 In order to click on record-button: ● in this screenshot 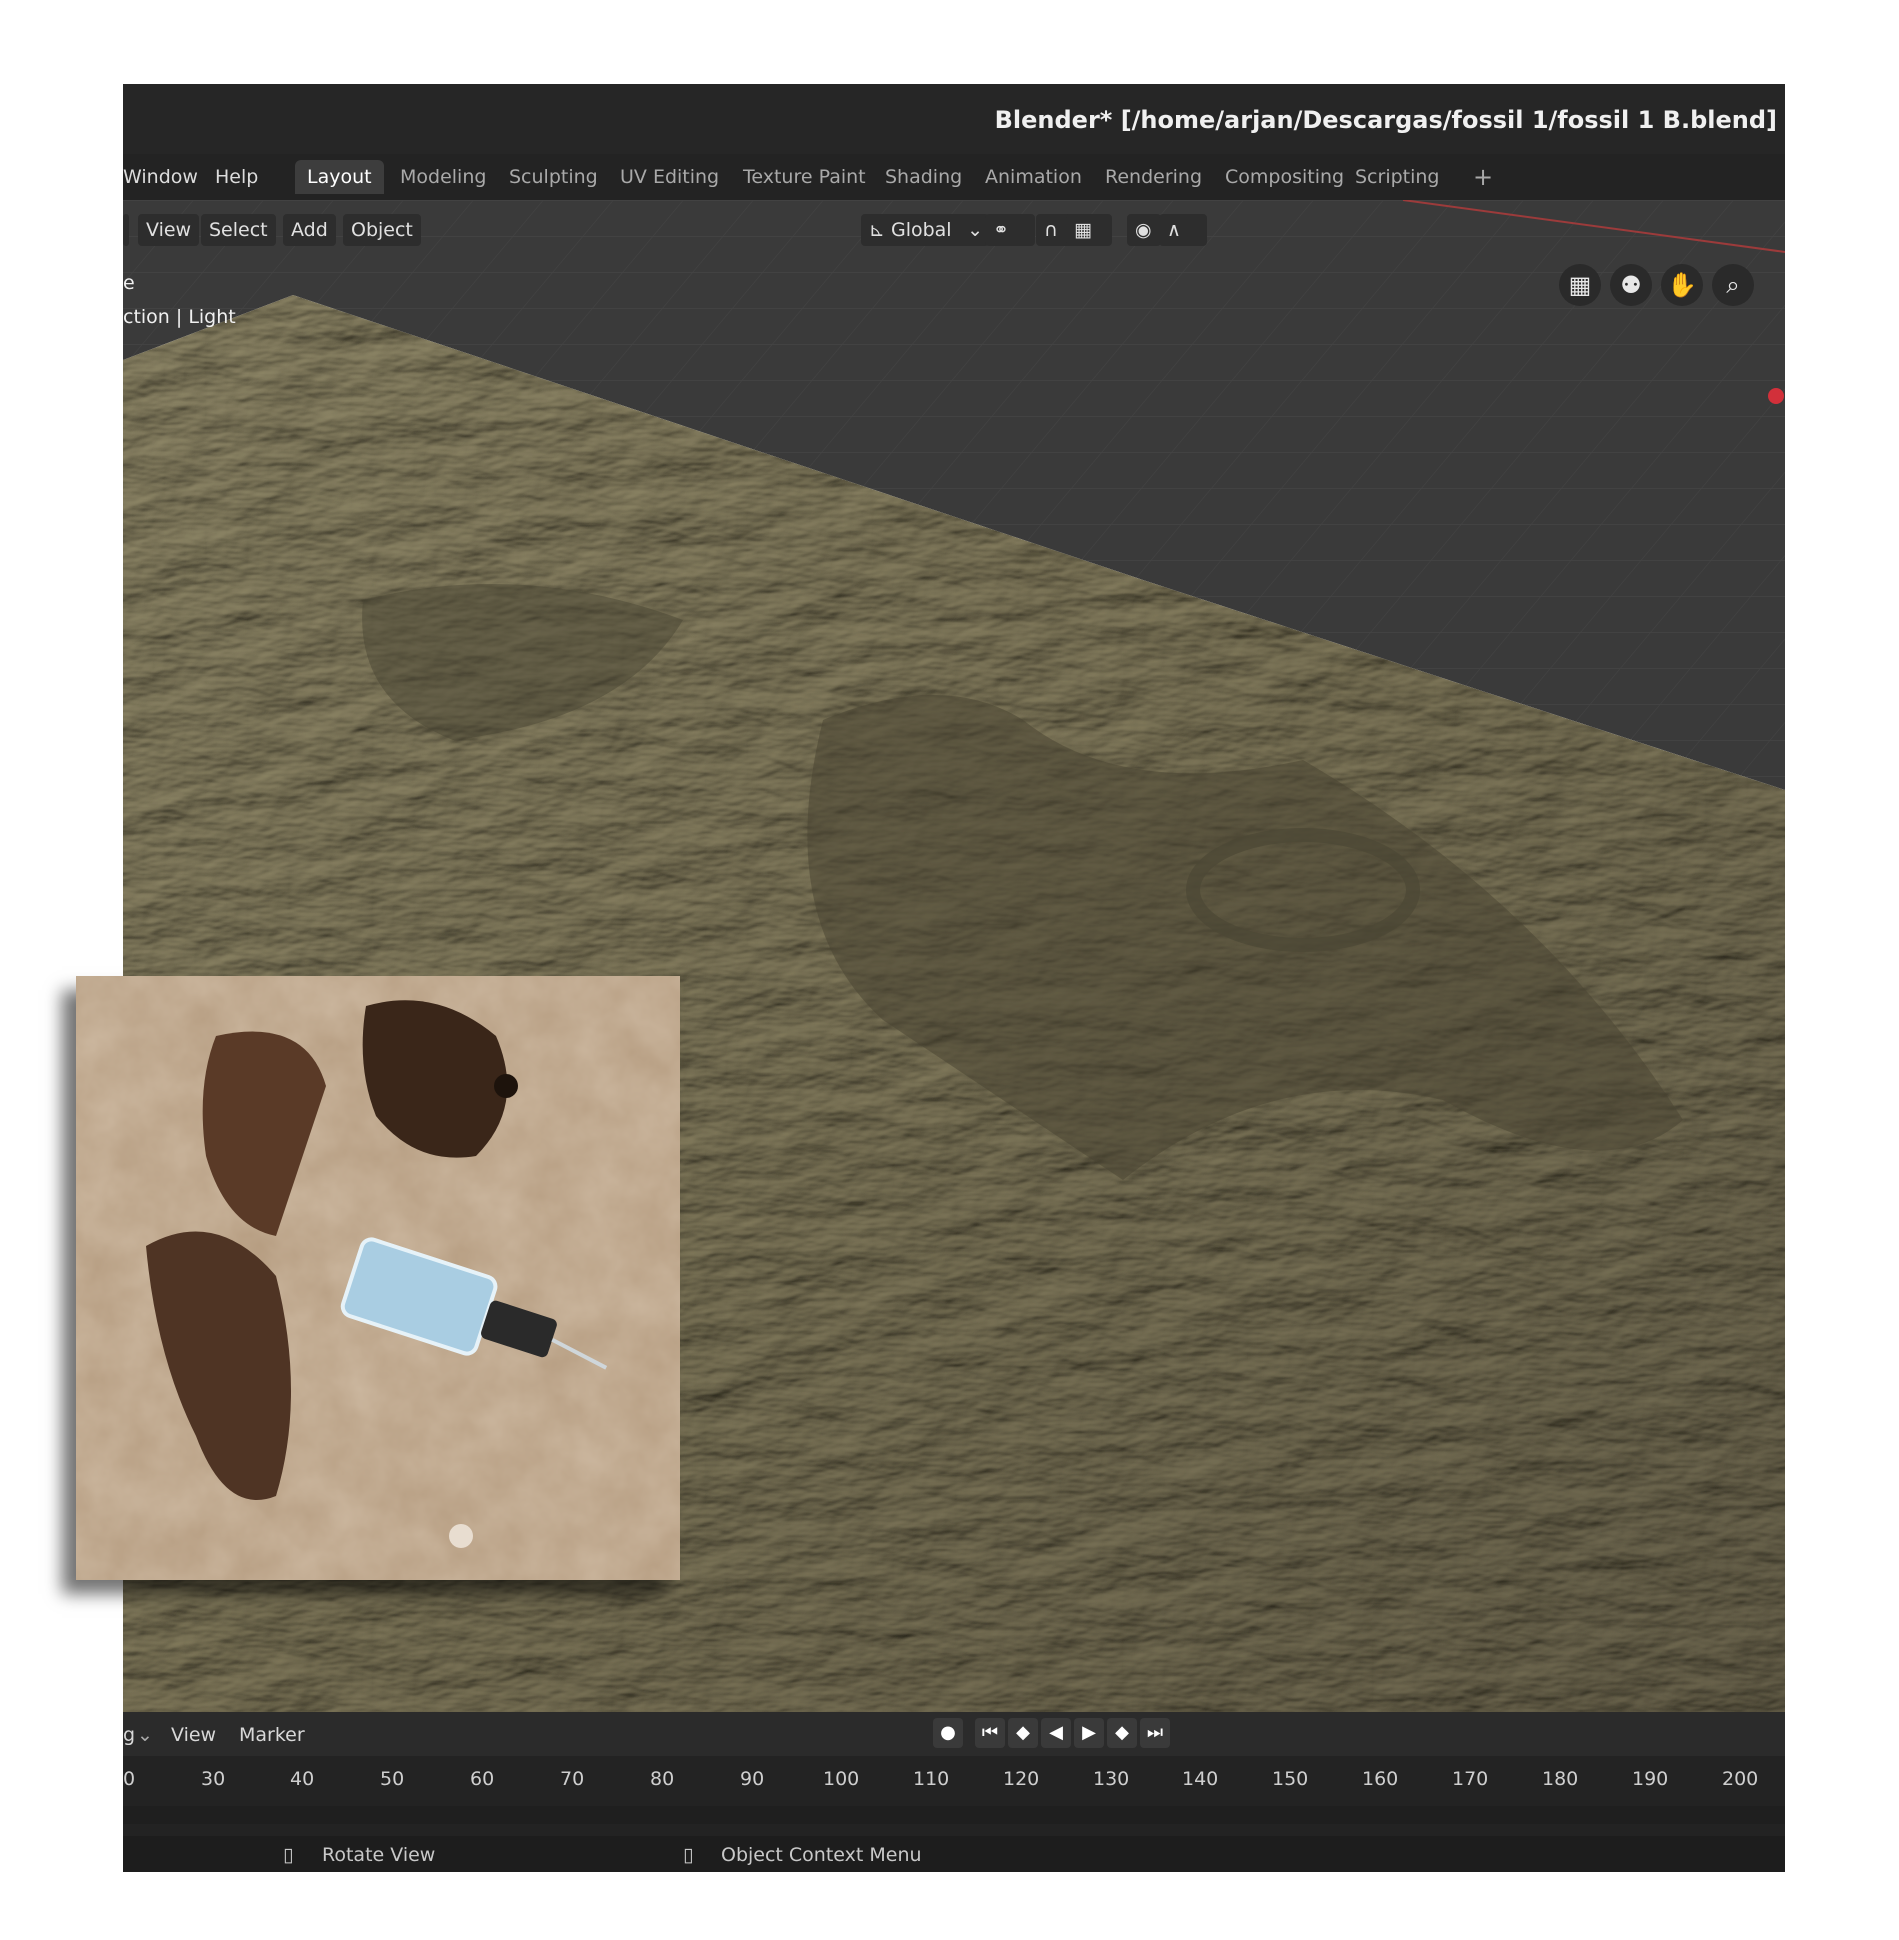, I will do `click(948, 1733)`.